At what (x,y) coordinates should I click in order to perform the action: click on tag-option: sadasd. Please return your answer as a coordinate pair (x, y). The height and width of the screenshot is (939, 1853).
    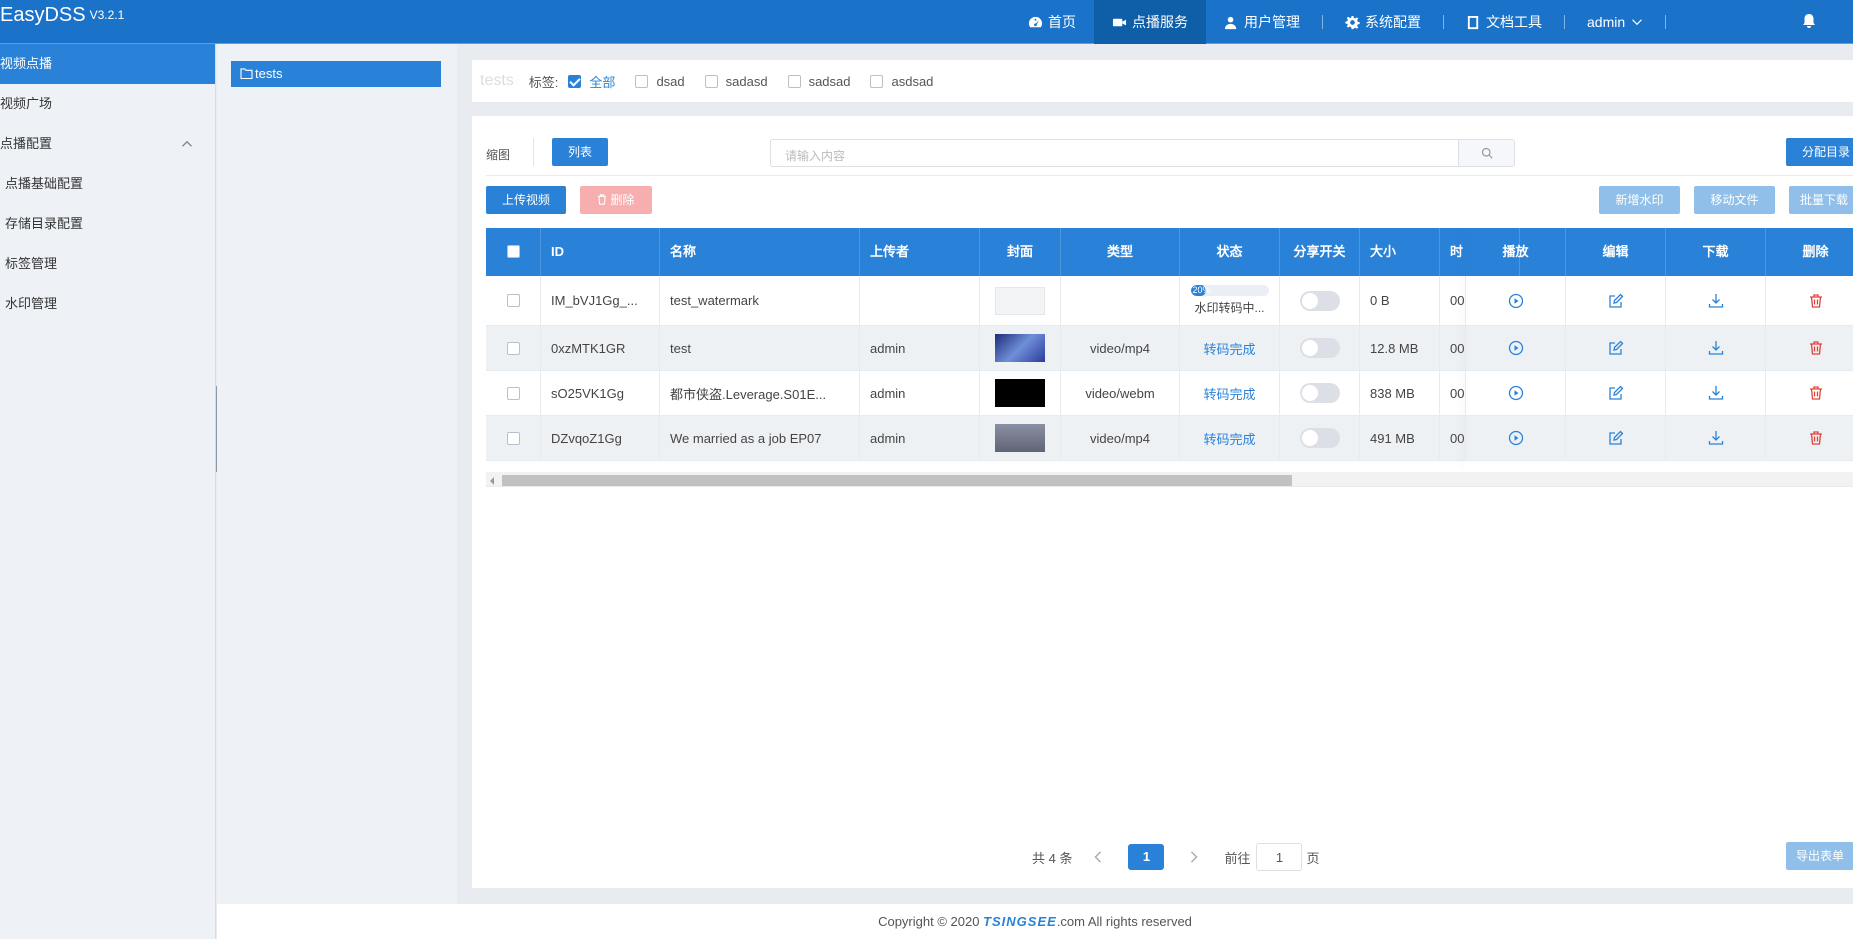
    Looking at the image, I should click on (736, 81).